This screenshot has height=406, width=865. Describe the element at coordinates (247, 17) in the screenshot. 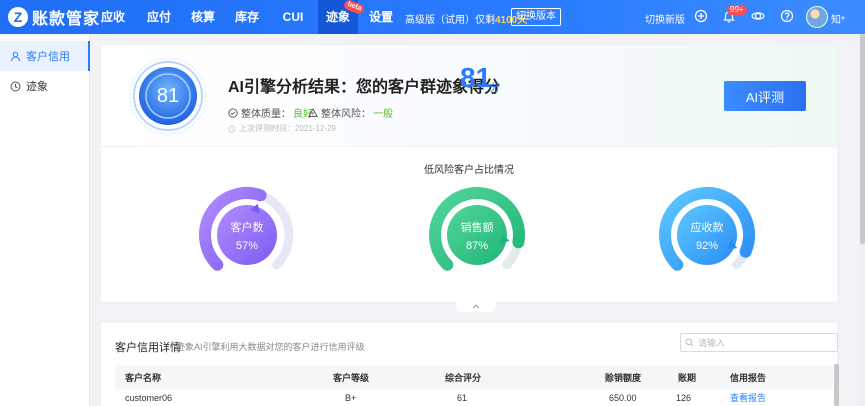

I see `nav-inventory: 库存` at that location.